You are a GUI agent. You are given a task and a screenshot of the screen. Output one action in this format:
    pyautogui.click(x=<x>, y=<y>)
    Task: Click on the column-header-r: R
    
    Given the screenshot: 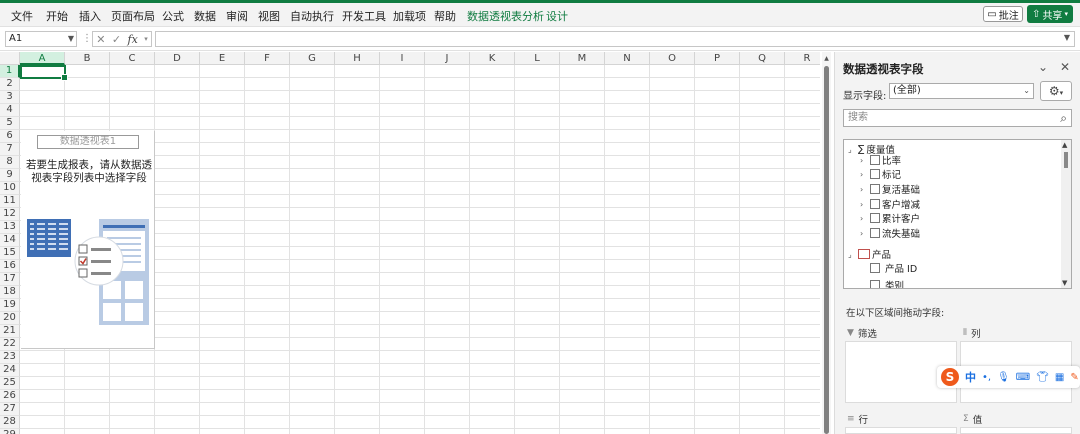 What is the action you would take?
    pyautogui.click(x=802, y=58)
    